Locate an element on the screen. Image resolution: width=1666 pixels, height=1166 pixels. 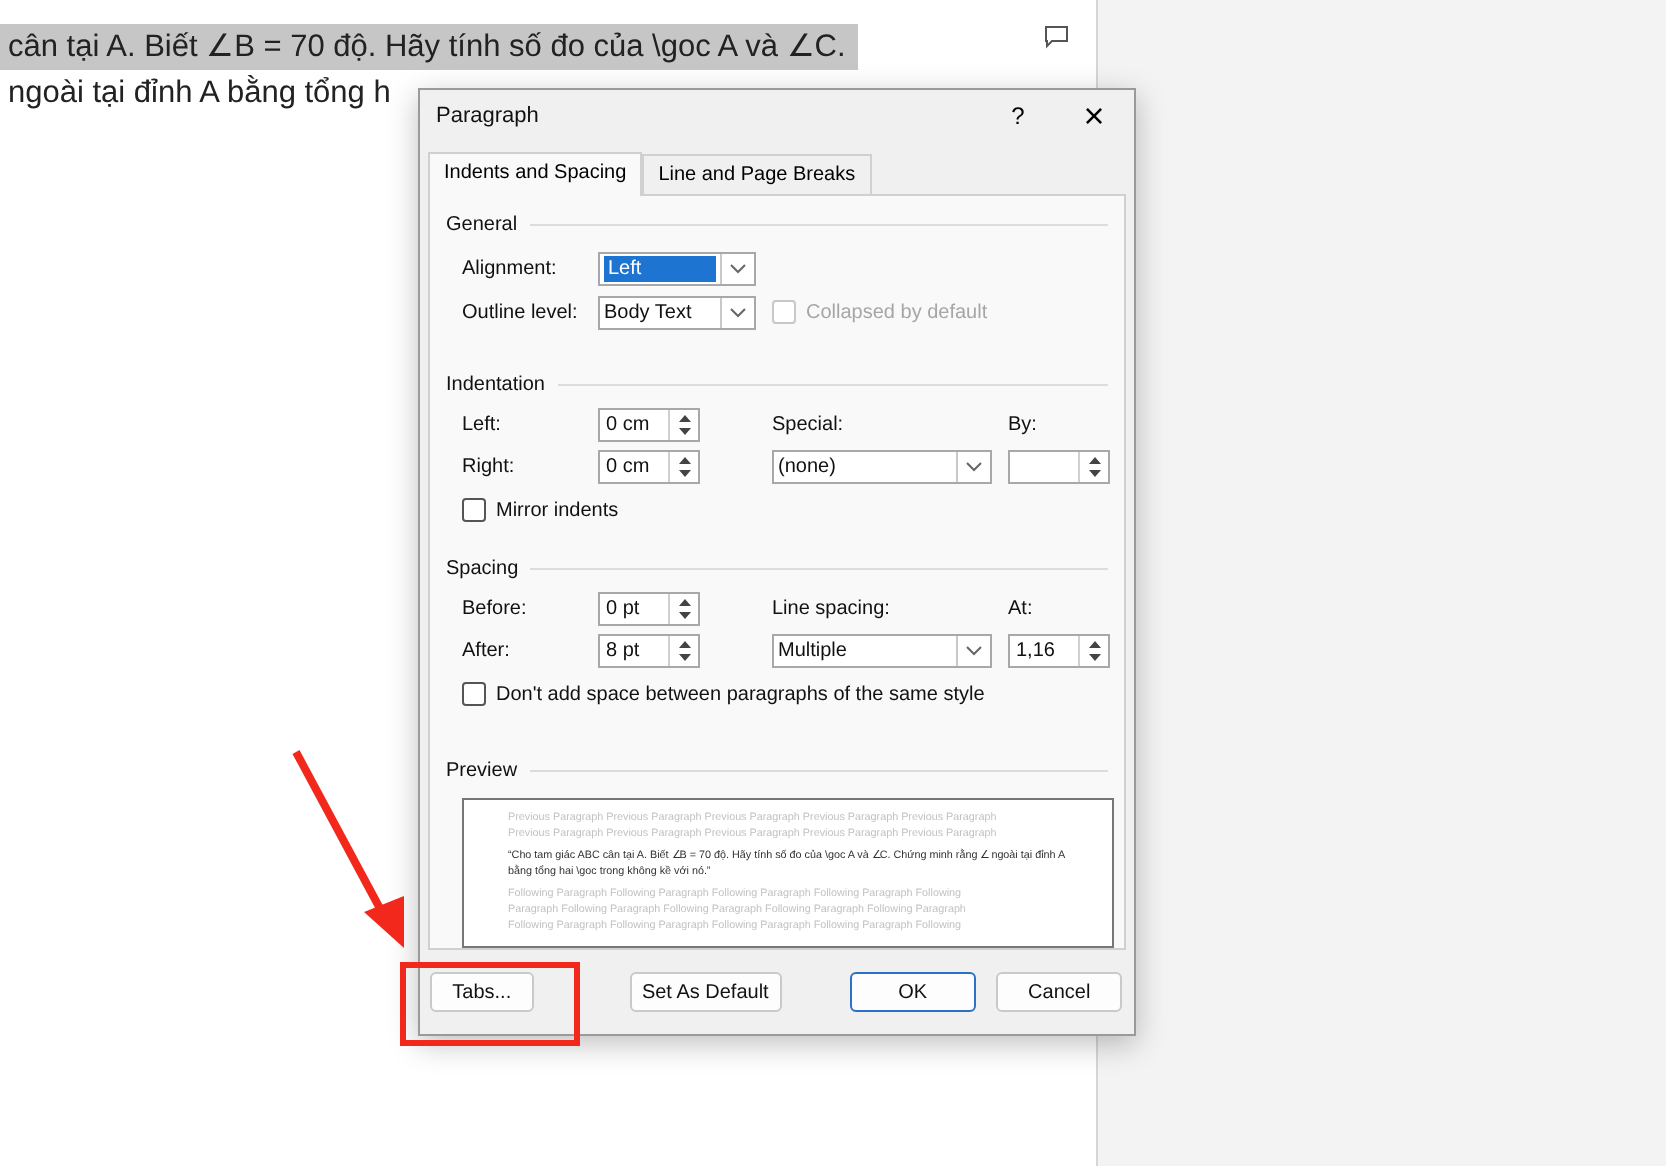
close-button: × is located at coordinates (1094, 116).